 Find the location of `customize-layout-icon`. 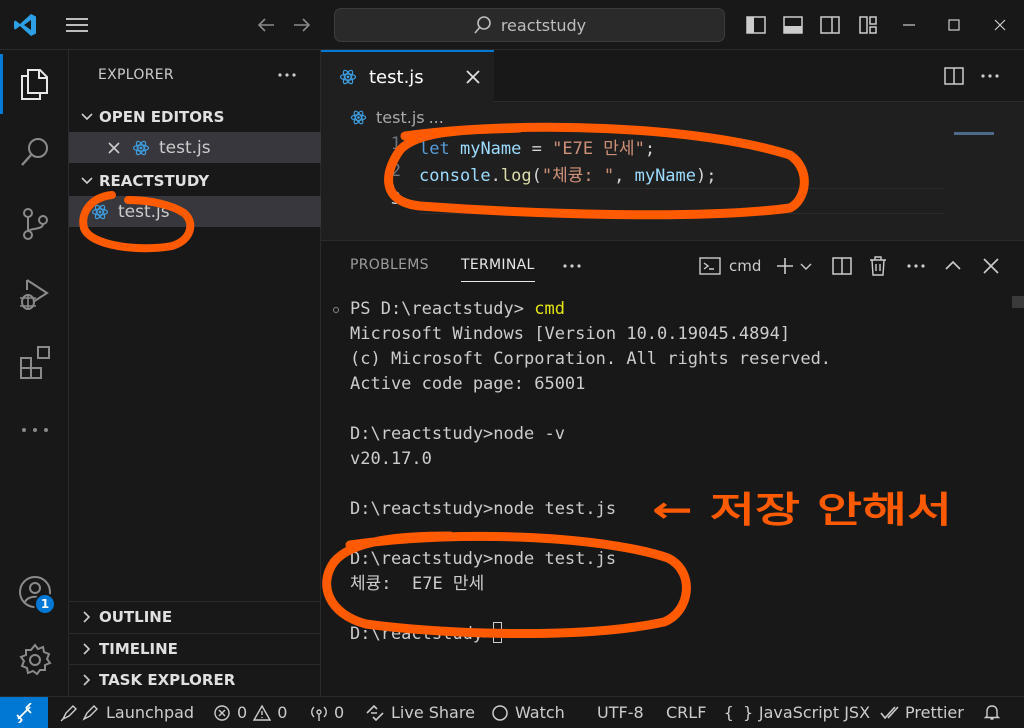

customize-layout-icon is located at coordinates (868, 25).